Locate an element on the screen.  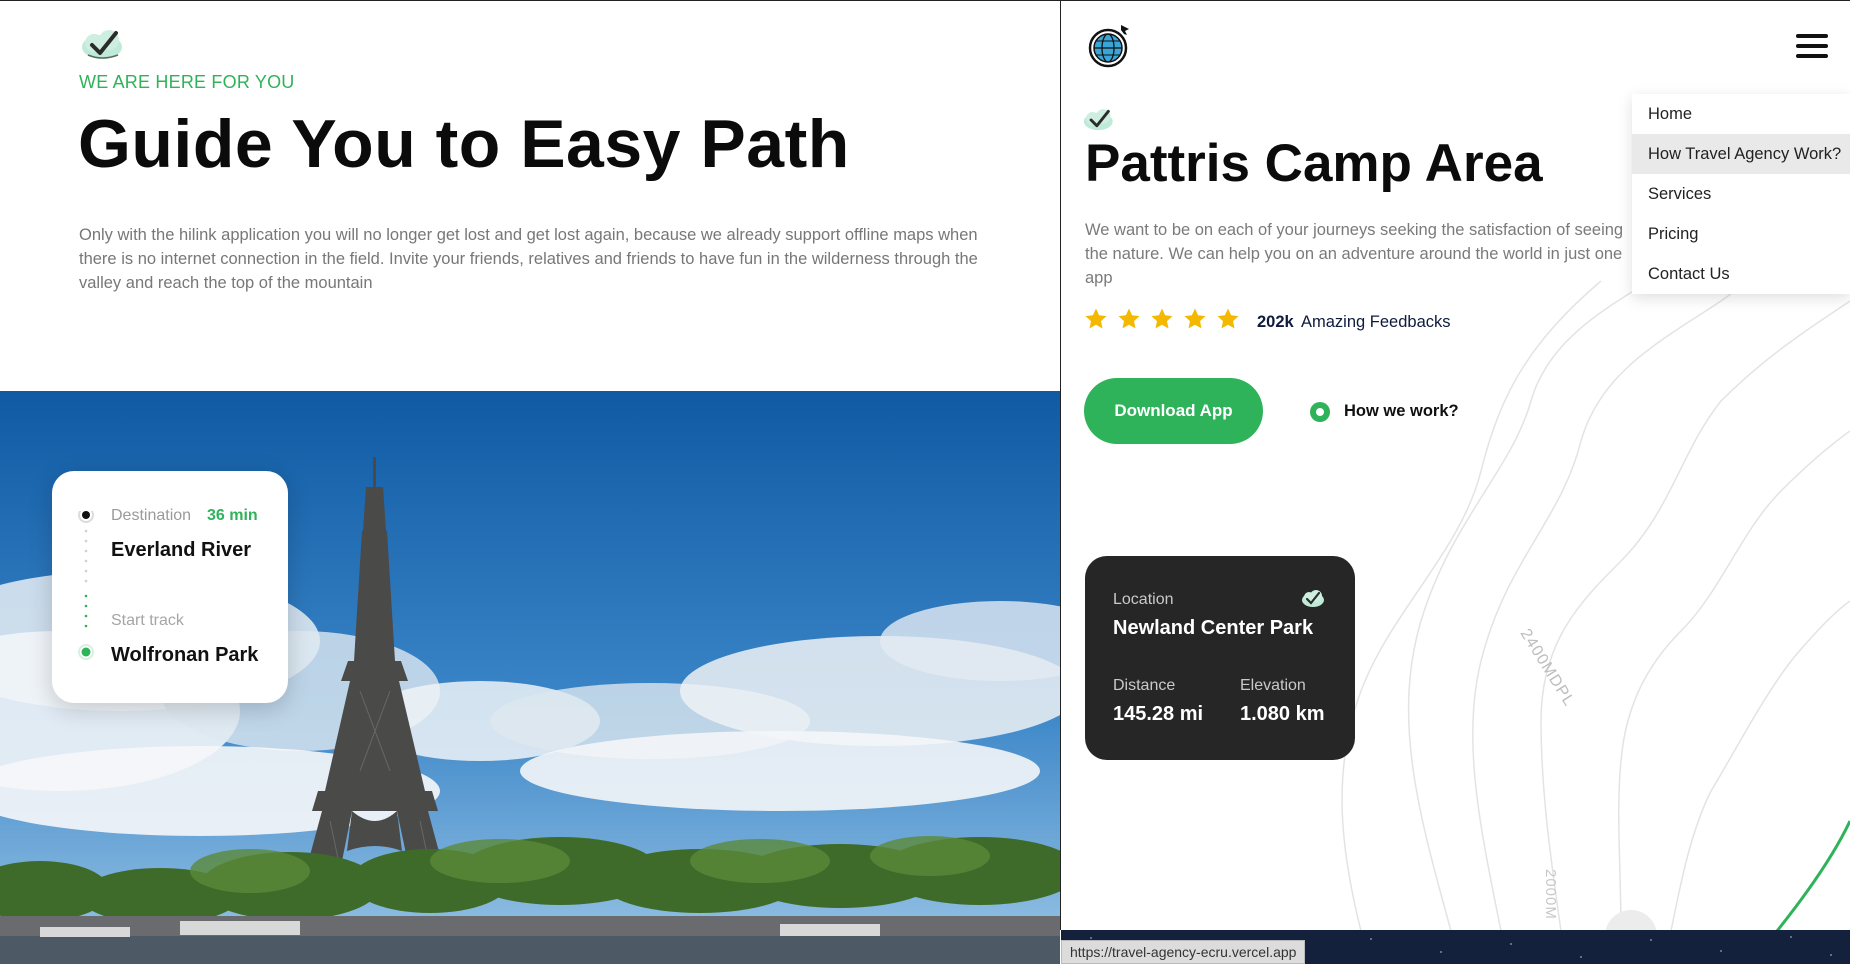
route-track-icon is located at coordinates (86, 585).